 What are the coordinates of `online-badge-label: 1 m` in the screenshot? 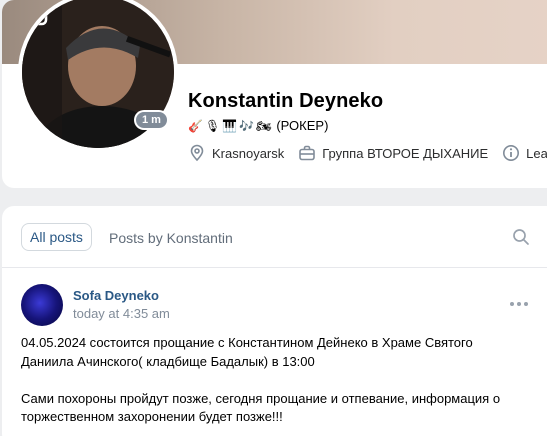 It's located at (151, 120).